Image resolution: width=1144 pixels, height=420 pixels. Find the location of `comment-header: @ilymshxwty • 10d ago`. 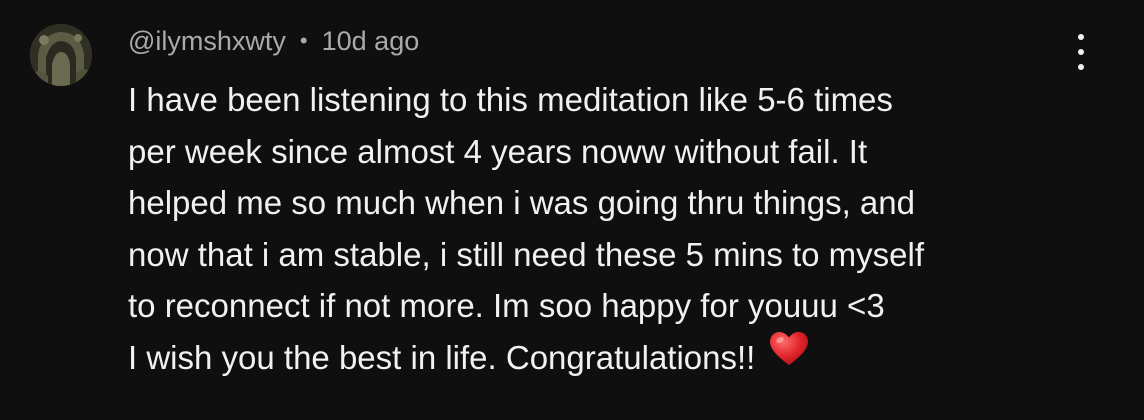

comment-header: @ilymshxwty • 10d ago is located at coordinates (273, 41).